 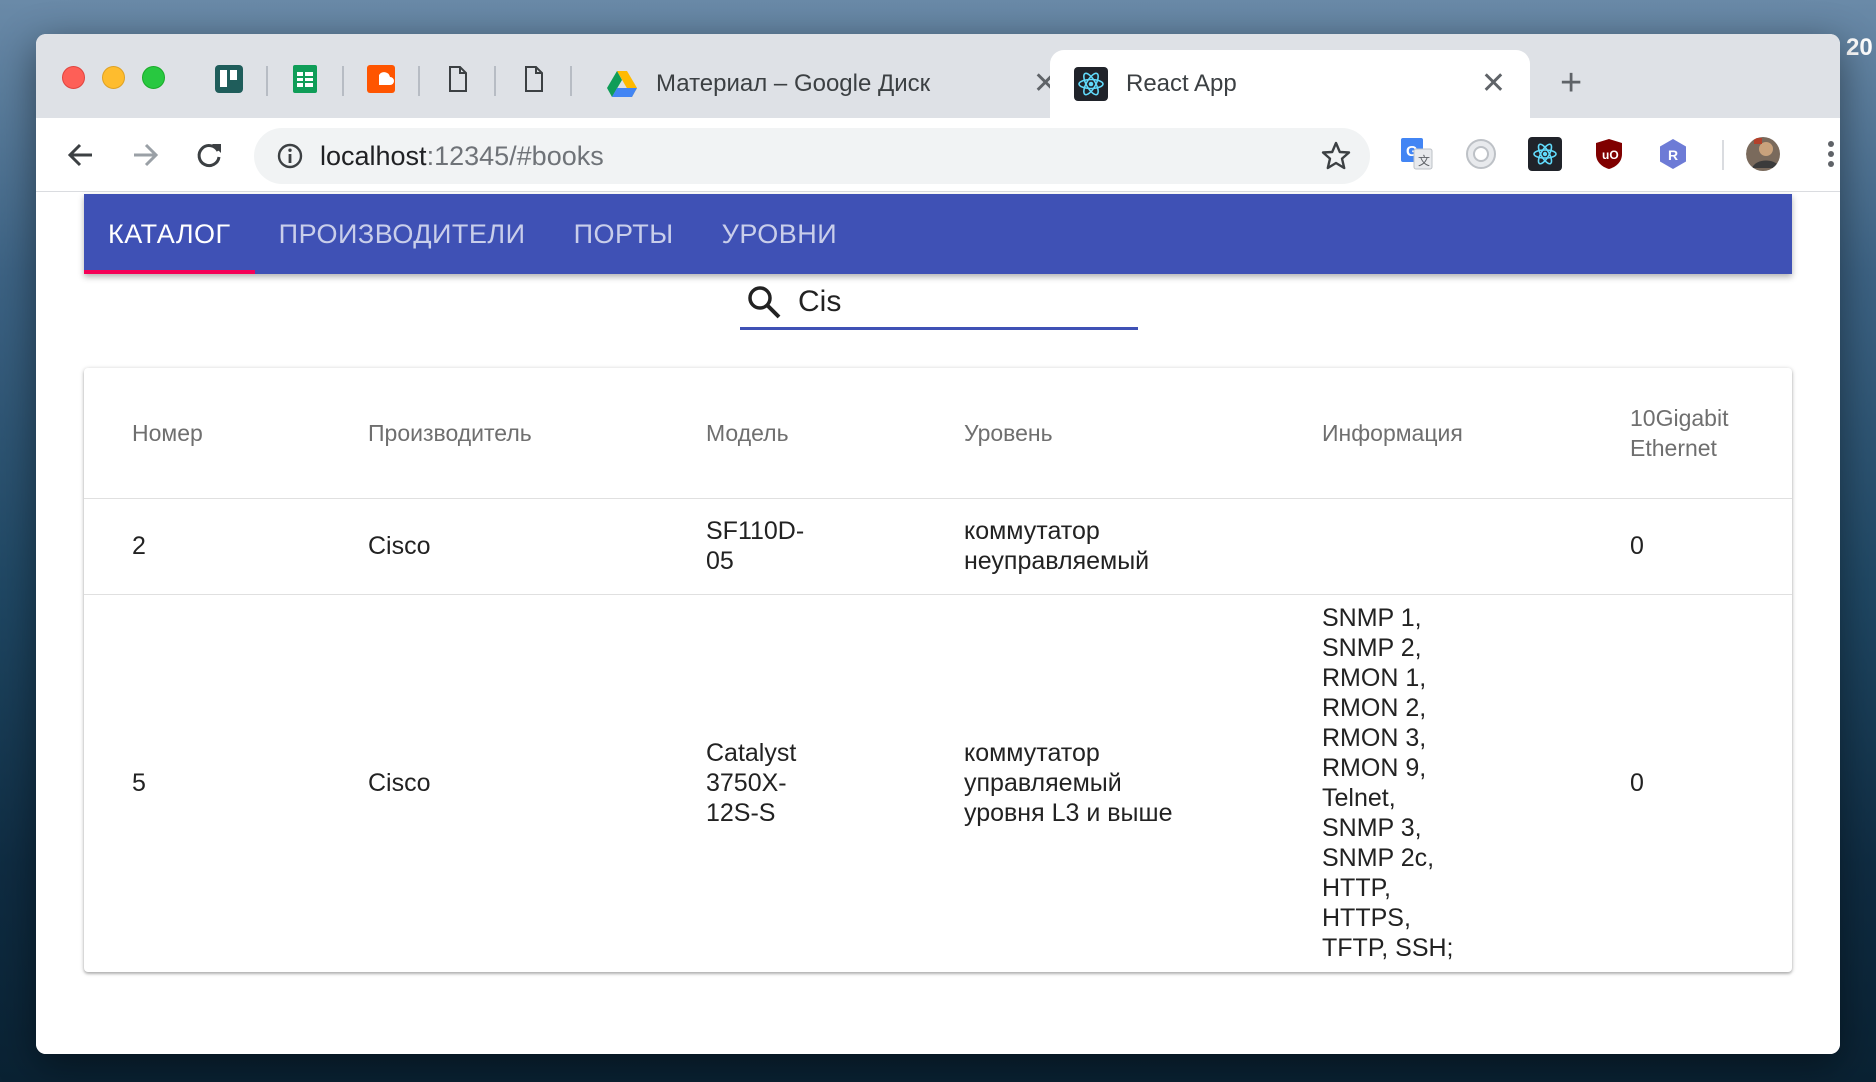 What do you see at coordinates (515, 155) in the screenshot?
I see `url-path: :12345/#books` at bounding box center [515, 155].